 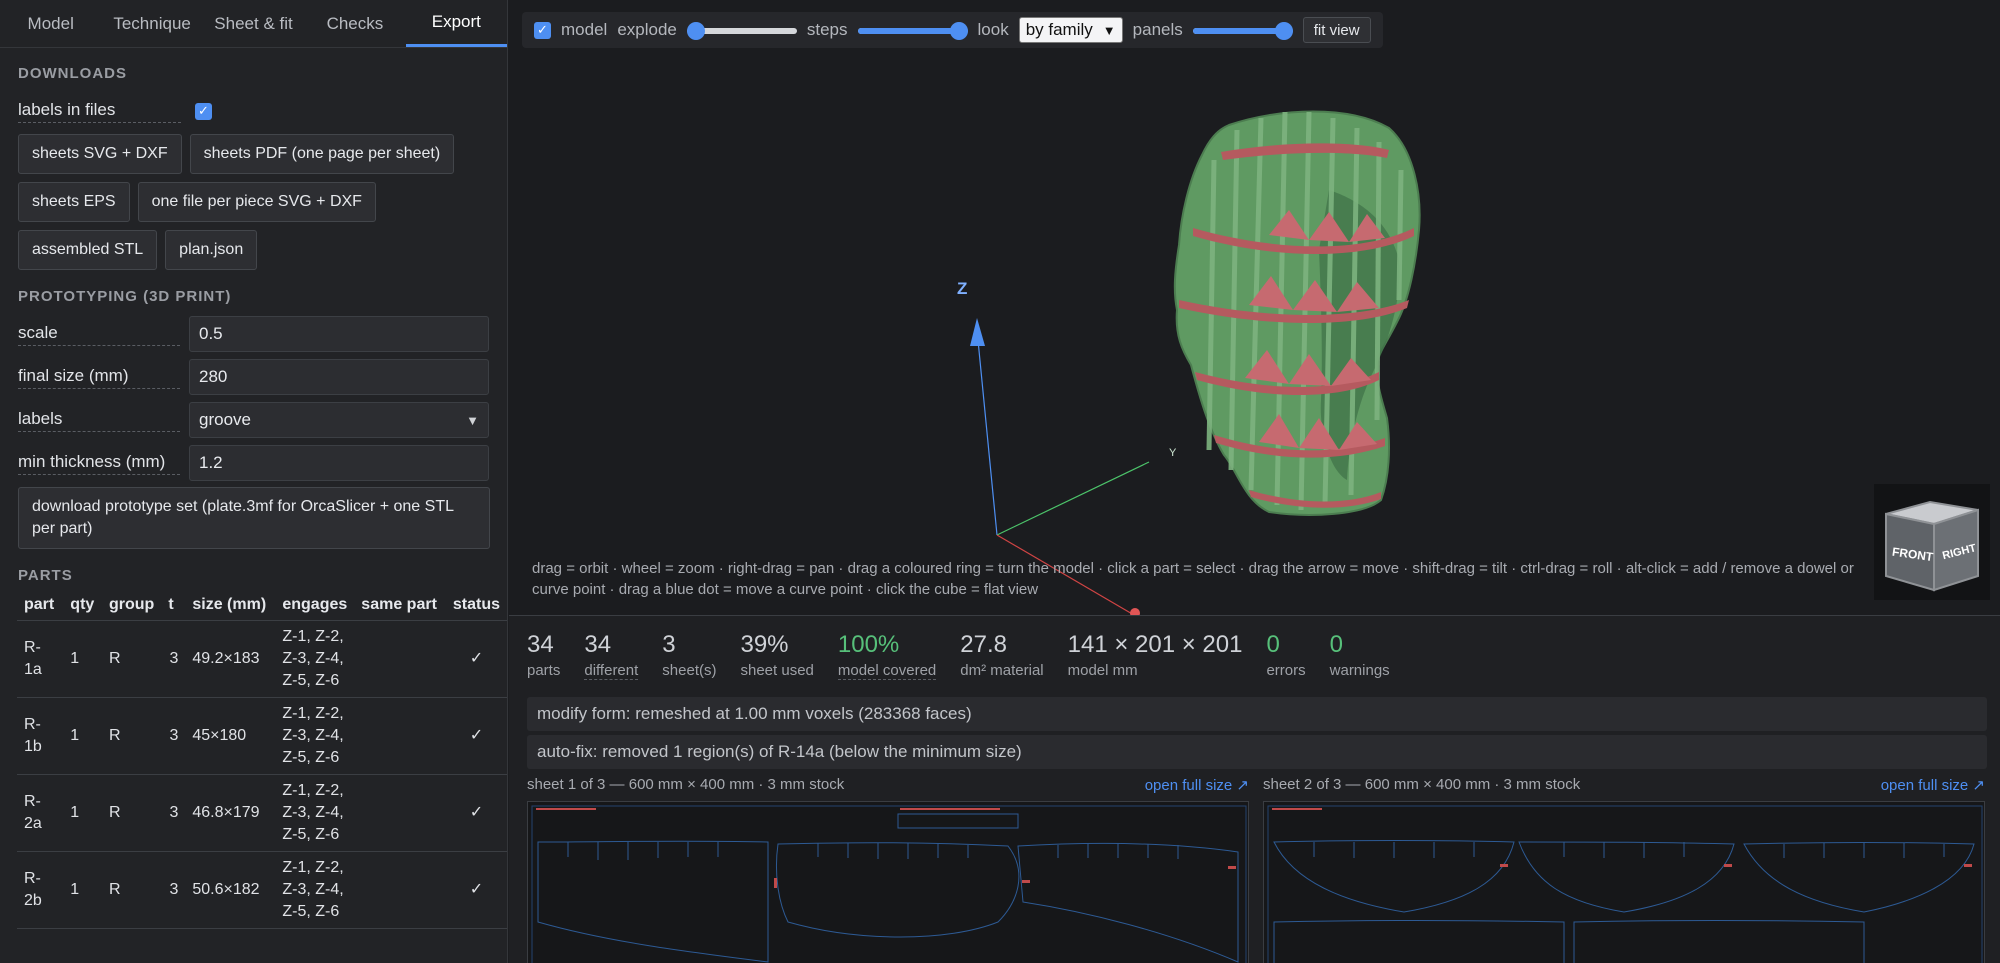 I want to click on column-header: same part, so click(x=400, y=604).